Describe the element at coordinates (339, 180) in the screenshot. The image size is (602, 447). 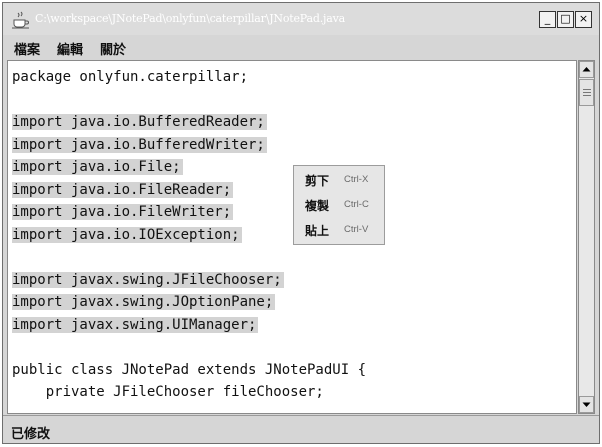
I see `context-menu-cut: 剪下 Ctrl-X` at that location.